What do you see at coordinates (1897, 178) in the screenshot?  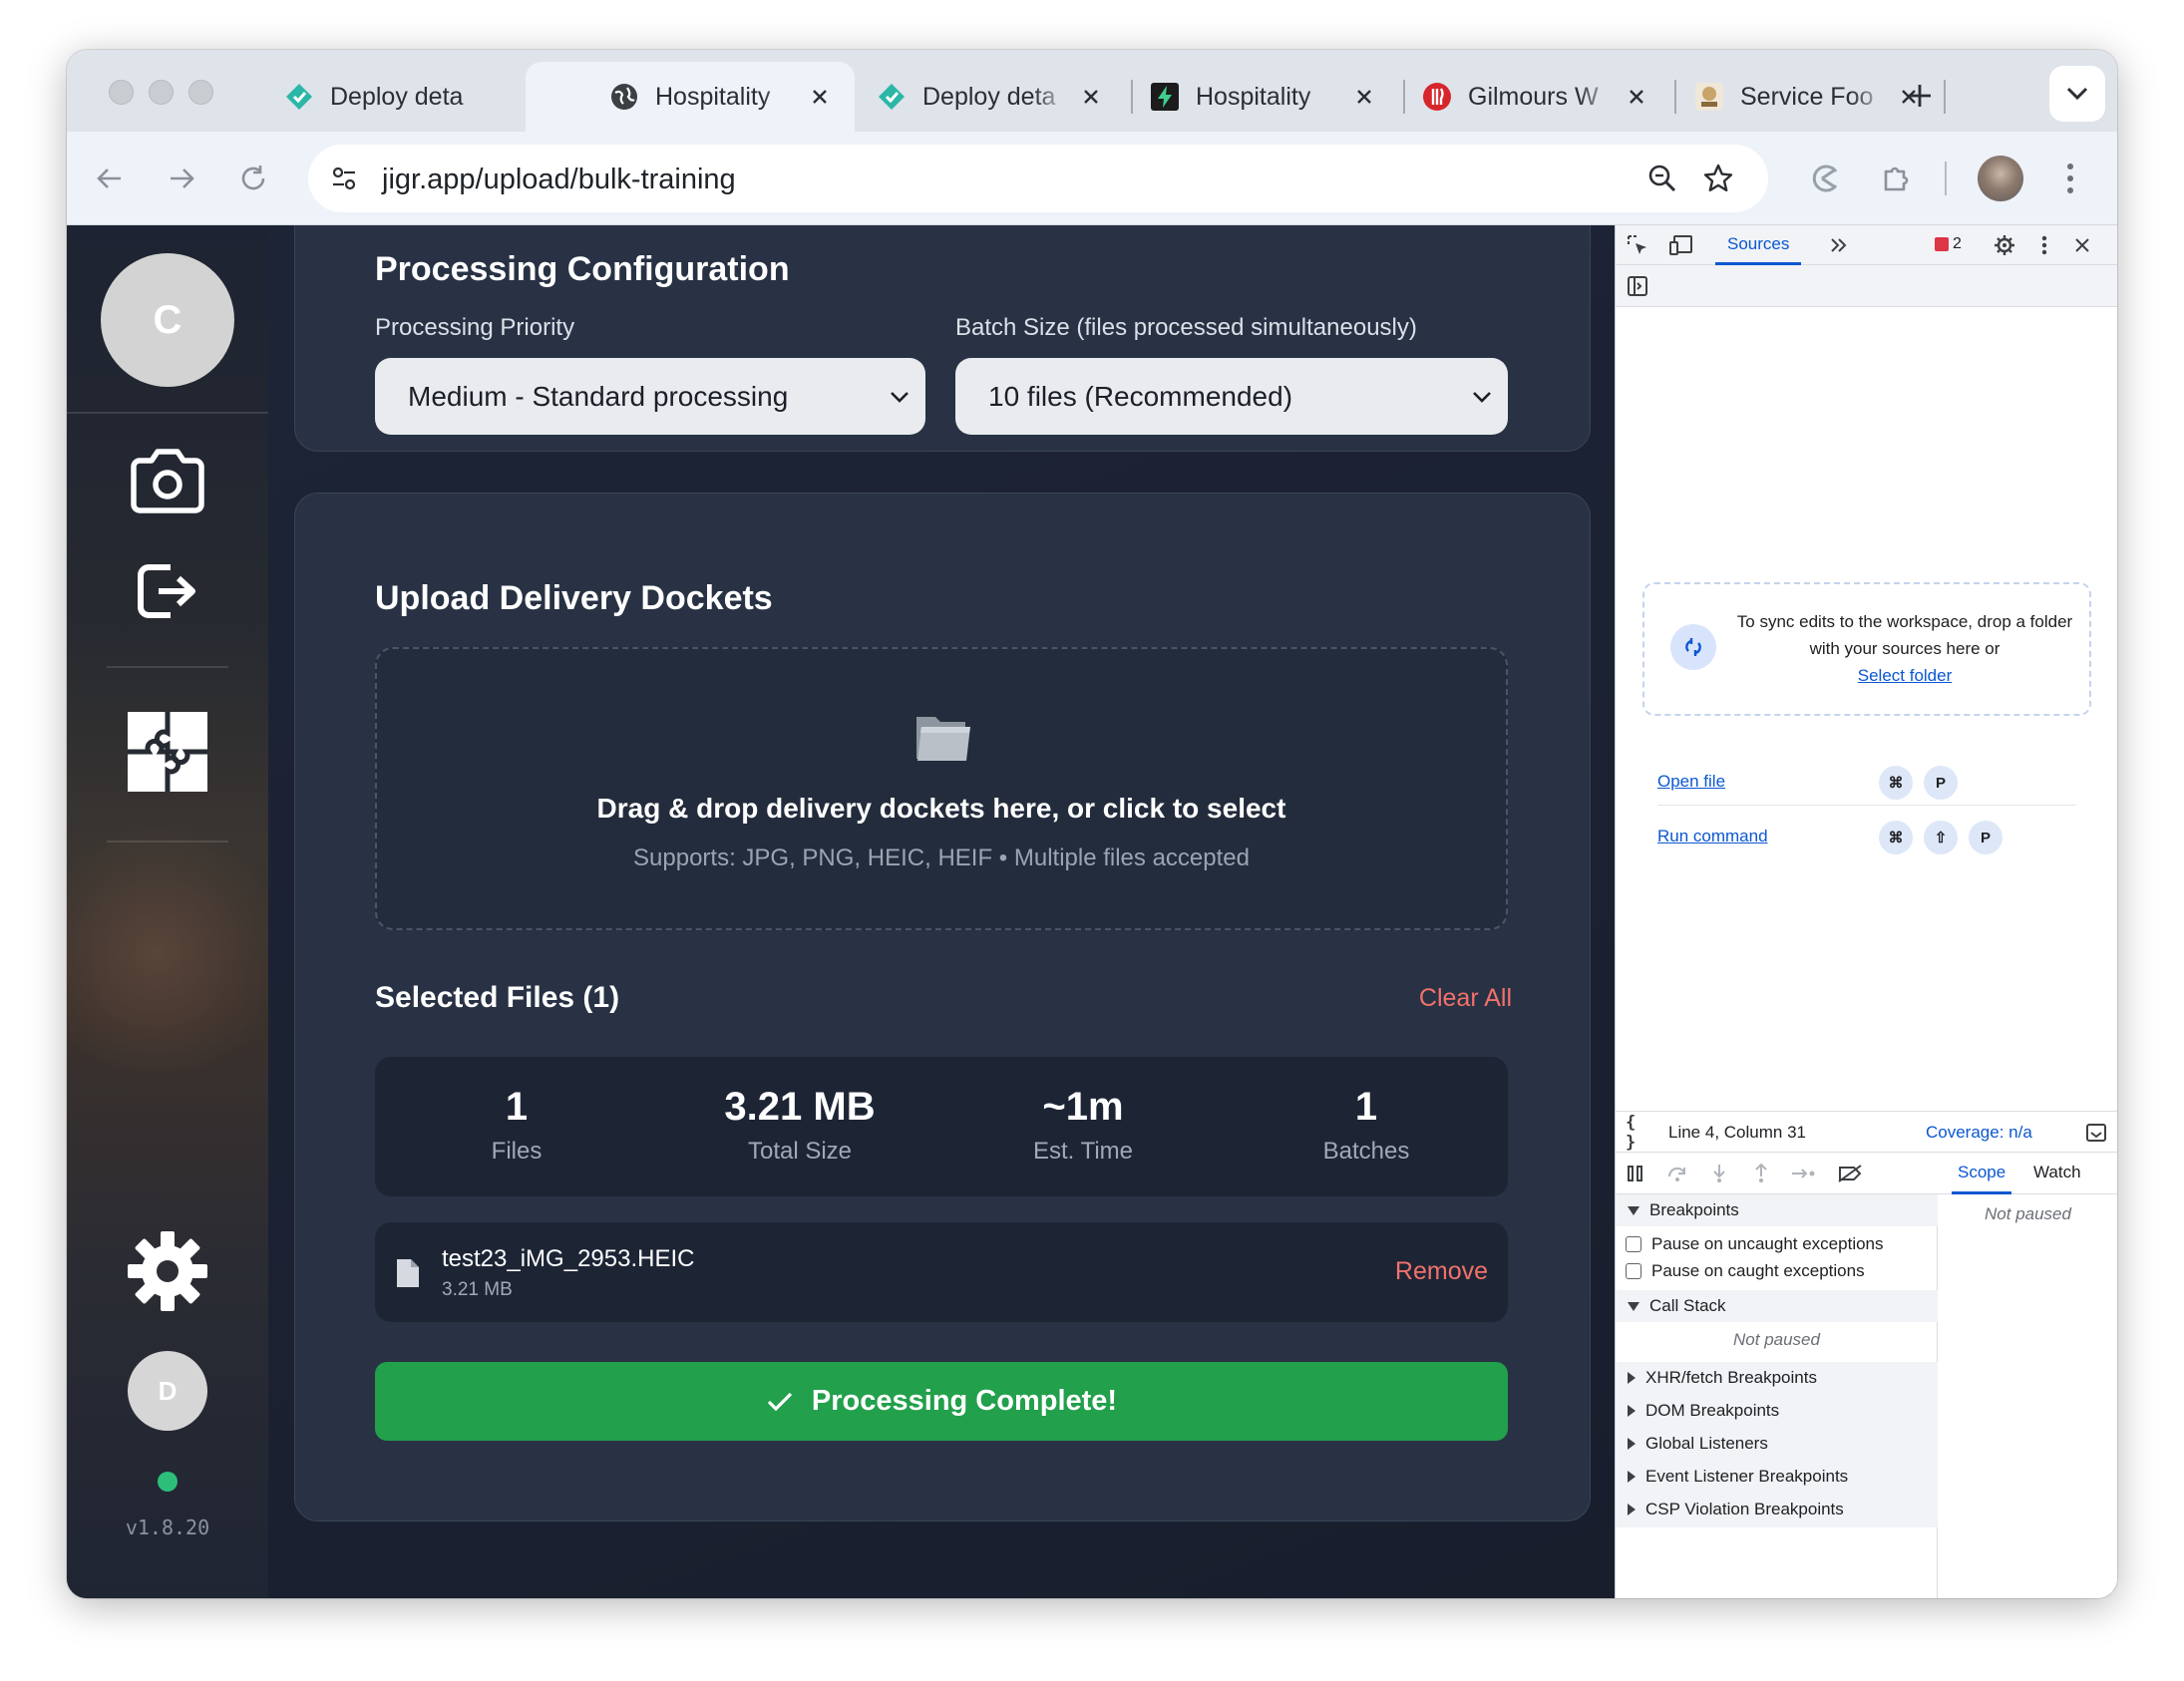 I see `extensions-puzzle-icon` at bounding box center [1897, 178].